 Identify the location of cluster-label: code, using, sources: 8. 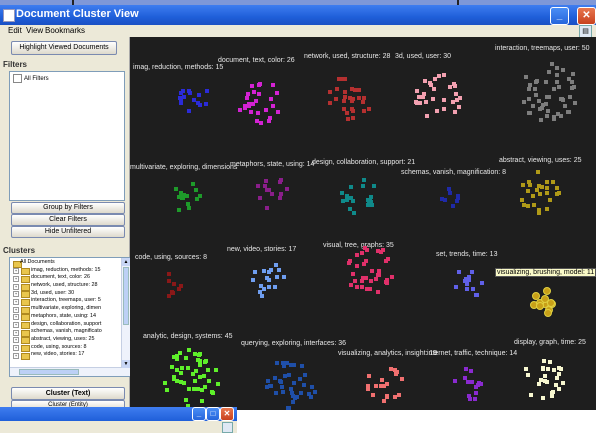
(171, 257).